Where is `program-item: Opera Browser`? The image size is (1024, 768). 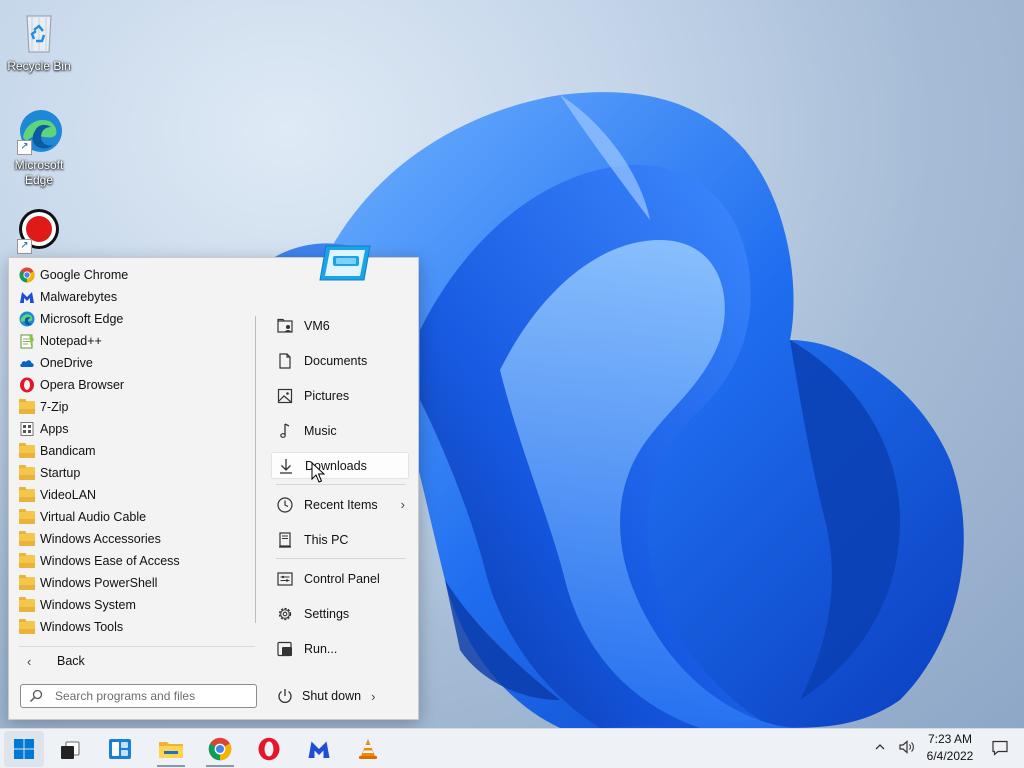
program-item: Opera Browser is located at coordinates (135, 385).